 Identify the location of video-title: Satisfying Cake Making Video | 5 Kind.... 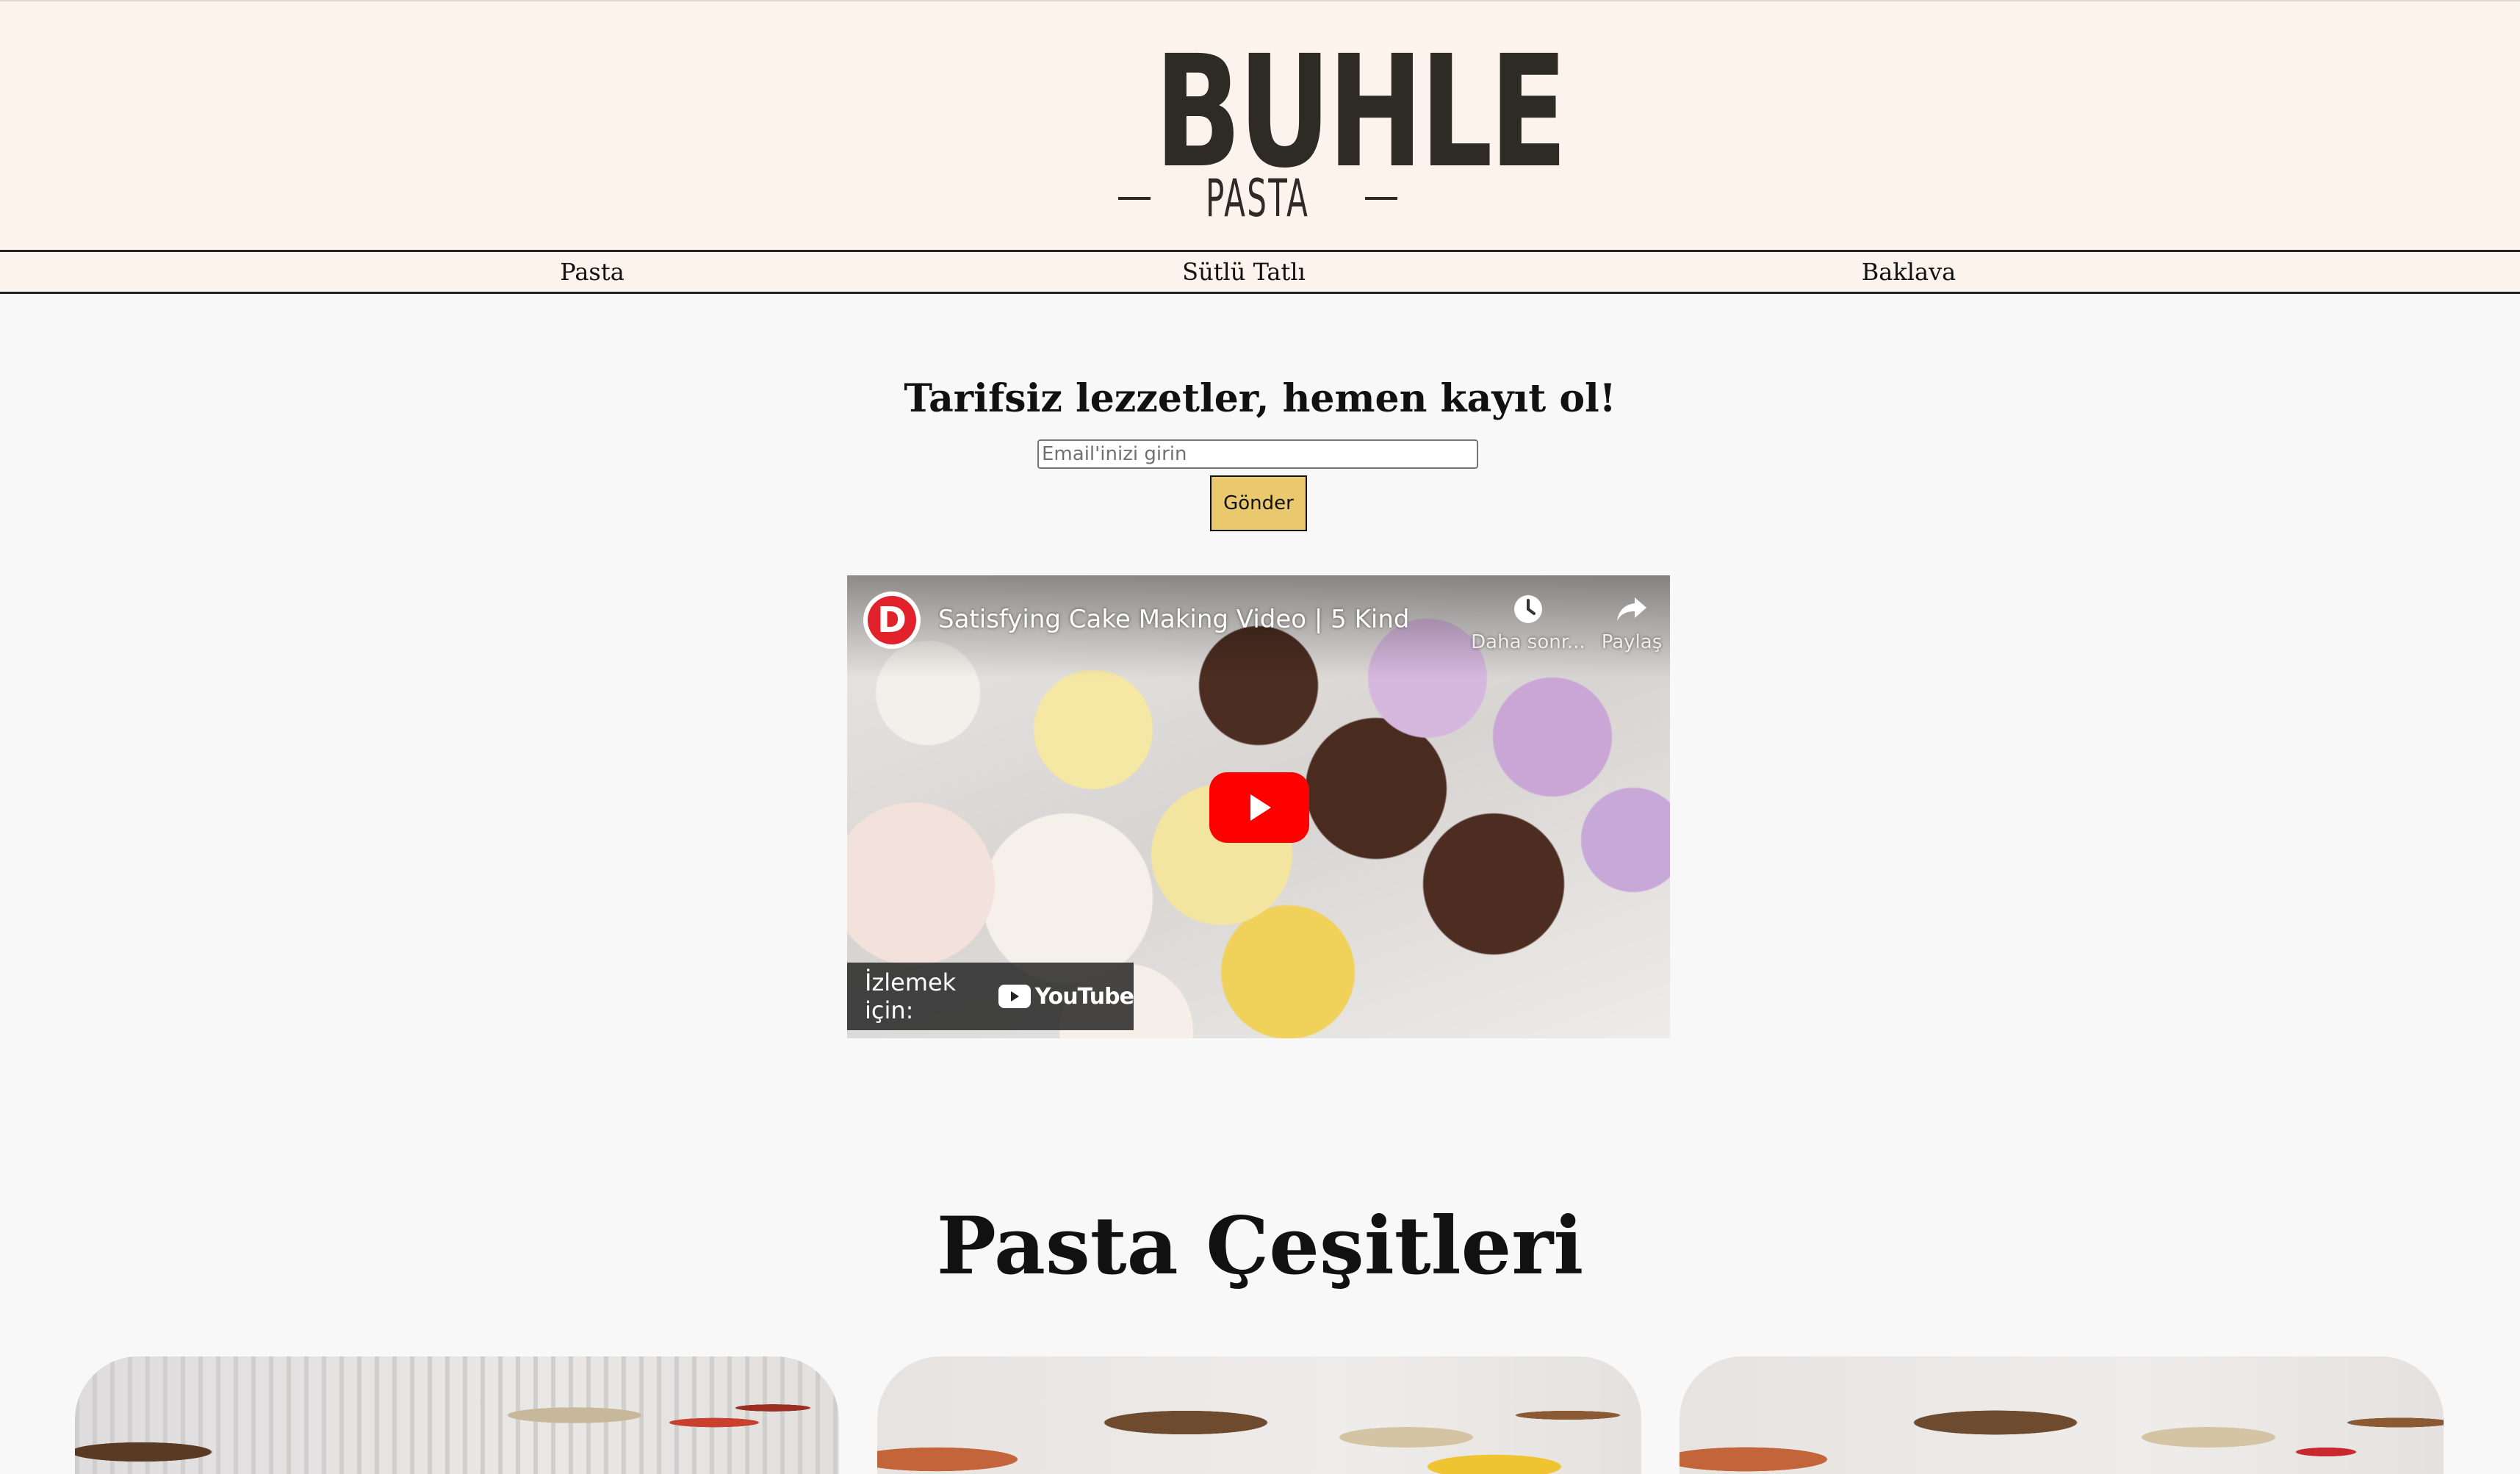
(1173, 619).